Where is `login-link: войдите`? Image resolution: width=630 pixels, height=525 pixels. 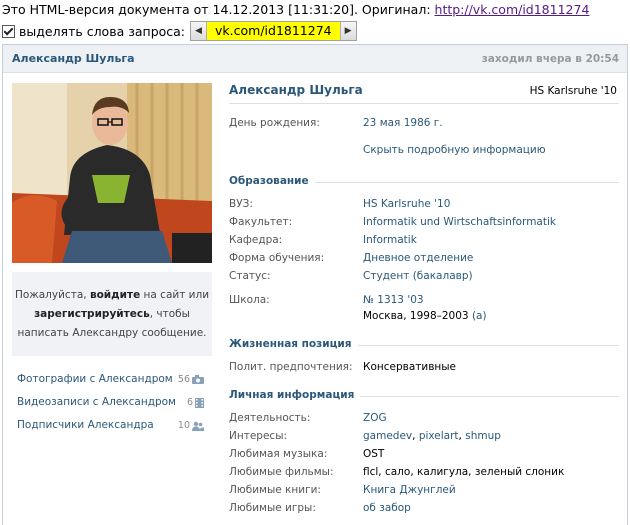 login-link: войдите is located at coordinates (115, 295).